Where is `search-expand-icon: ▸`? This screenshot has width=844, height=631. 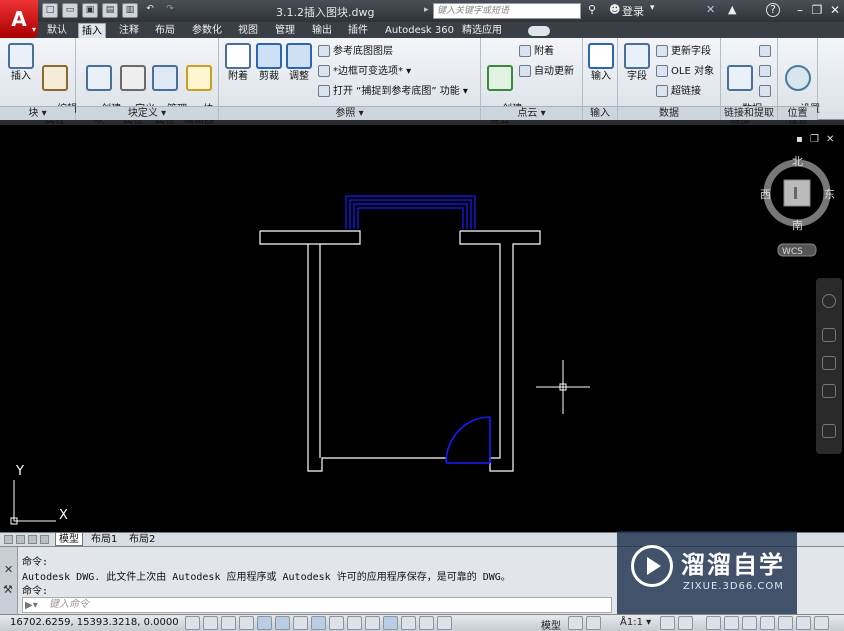
search-expand-icon: ▸ is located at coordinates (426, 10).